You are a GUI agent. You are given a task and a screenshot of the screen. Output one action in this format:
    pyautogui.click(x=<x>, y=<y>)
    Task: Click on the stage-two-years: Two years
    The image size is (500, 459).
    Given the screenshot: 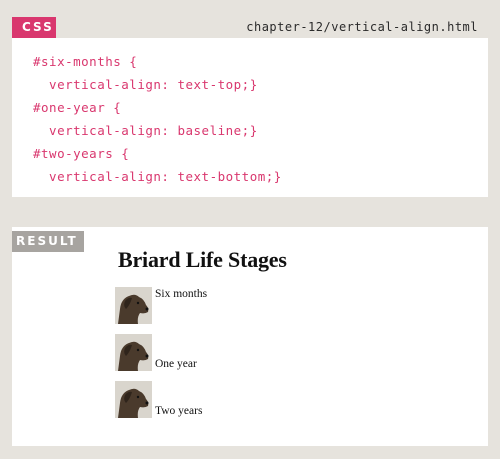 What is the action you would take?
    pyautogui.click(x=175, y=401)
    